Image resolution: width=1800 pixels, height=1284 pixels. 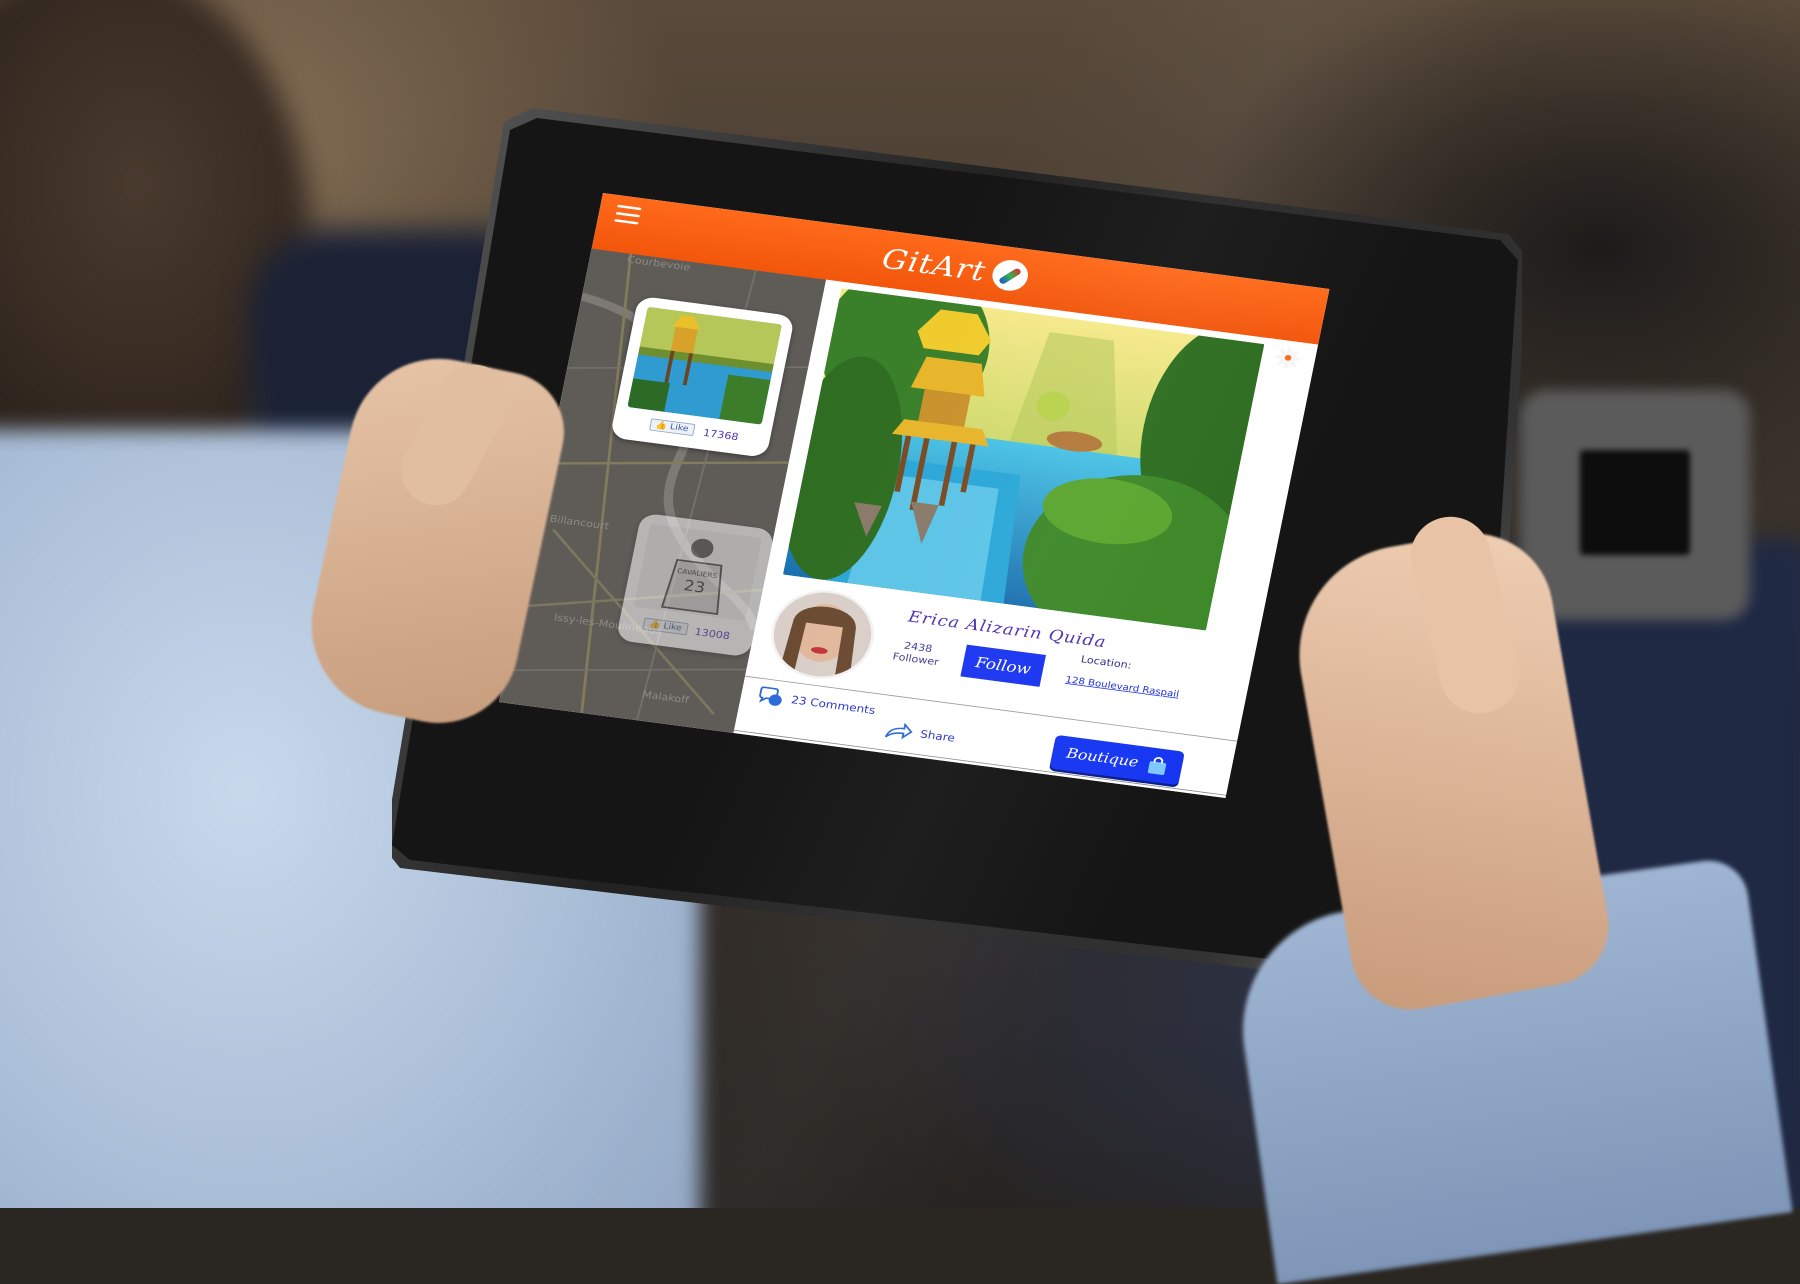 What do you see at coordinates (1010, 275) in the screenshot?
I see `paintbrush-logo-icon` at bounding box center [1010, 275].